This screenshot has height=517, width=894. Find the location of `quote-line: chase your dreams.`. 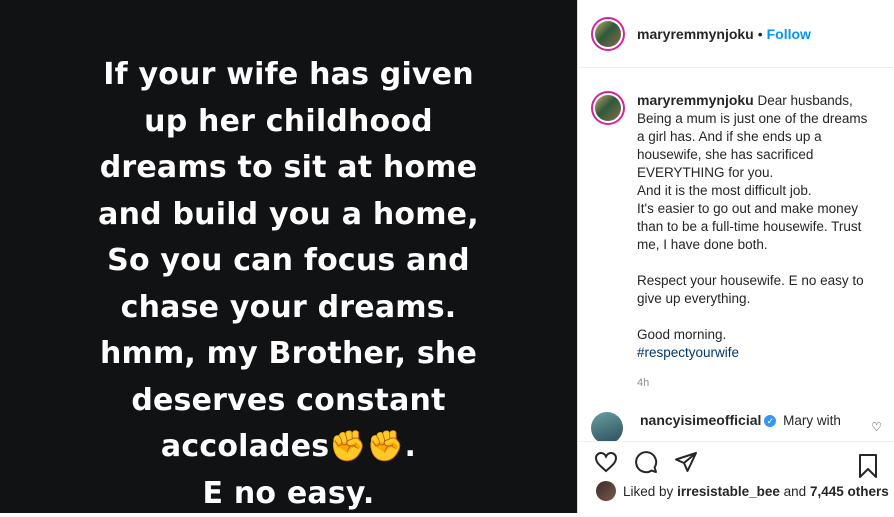

quote-line: chase your dreams. is located at coordinates (289, 308).